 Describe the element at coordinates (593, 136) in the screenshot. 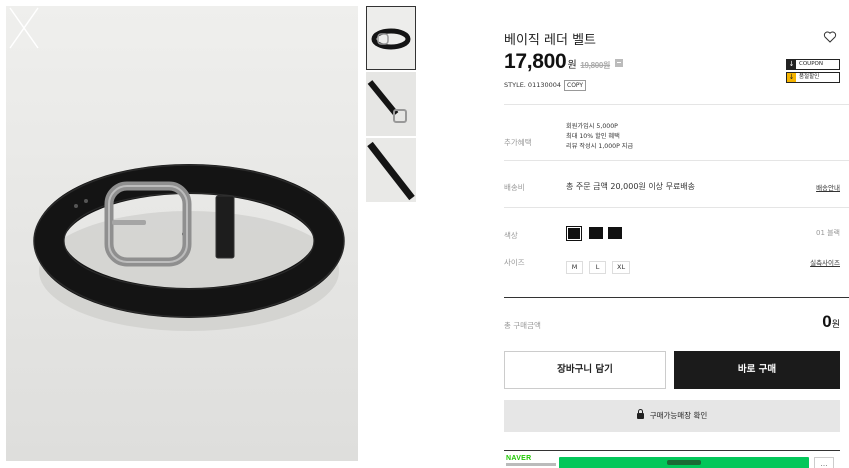

I see `benefit-line: 최대 10% 할인 혜택` at that location.